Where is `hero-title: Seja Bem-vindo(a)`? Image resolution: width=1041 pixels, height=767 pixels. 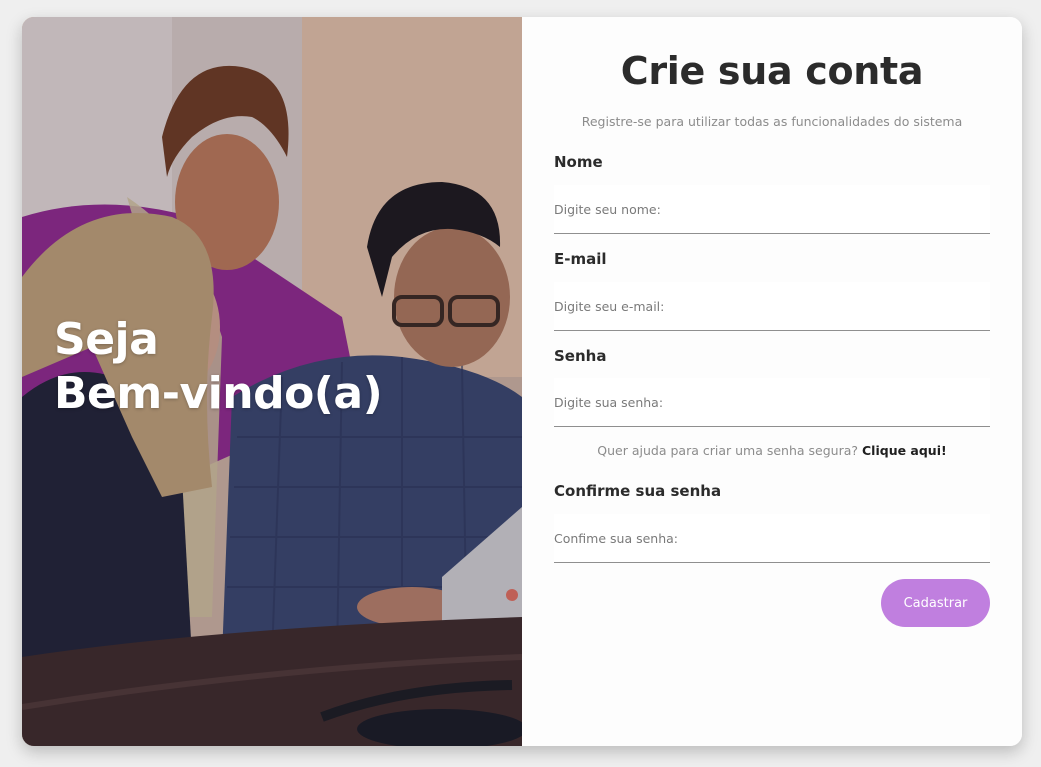 hero-title: Seja Bem-vindo(a) is located at coordinates (218, 367).